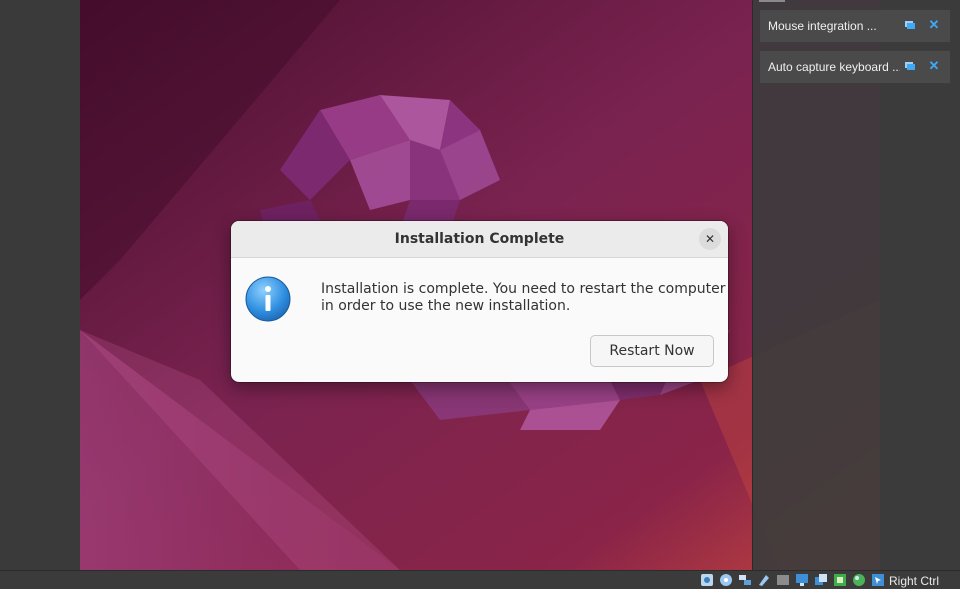 The height and width of the screenshot is (589, 960). What do you see at coordinates (821, 580) in the screenshot?
I see `recording-icon` at bounding box center [821, 580].